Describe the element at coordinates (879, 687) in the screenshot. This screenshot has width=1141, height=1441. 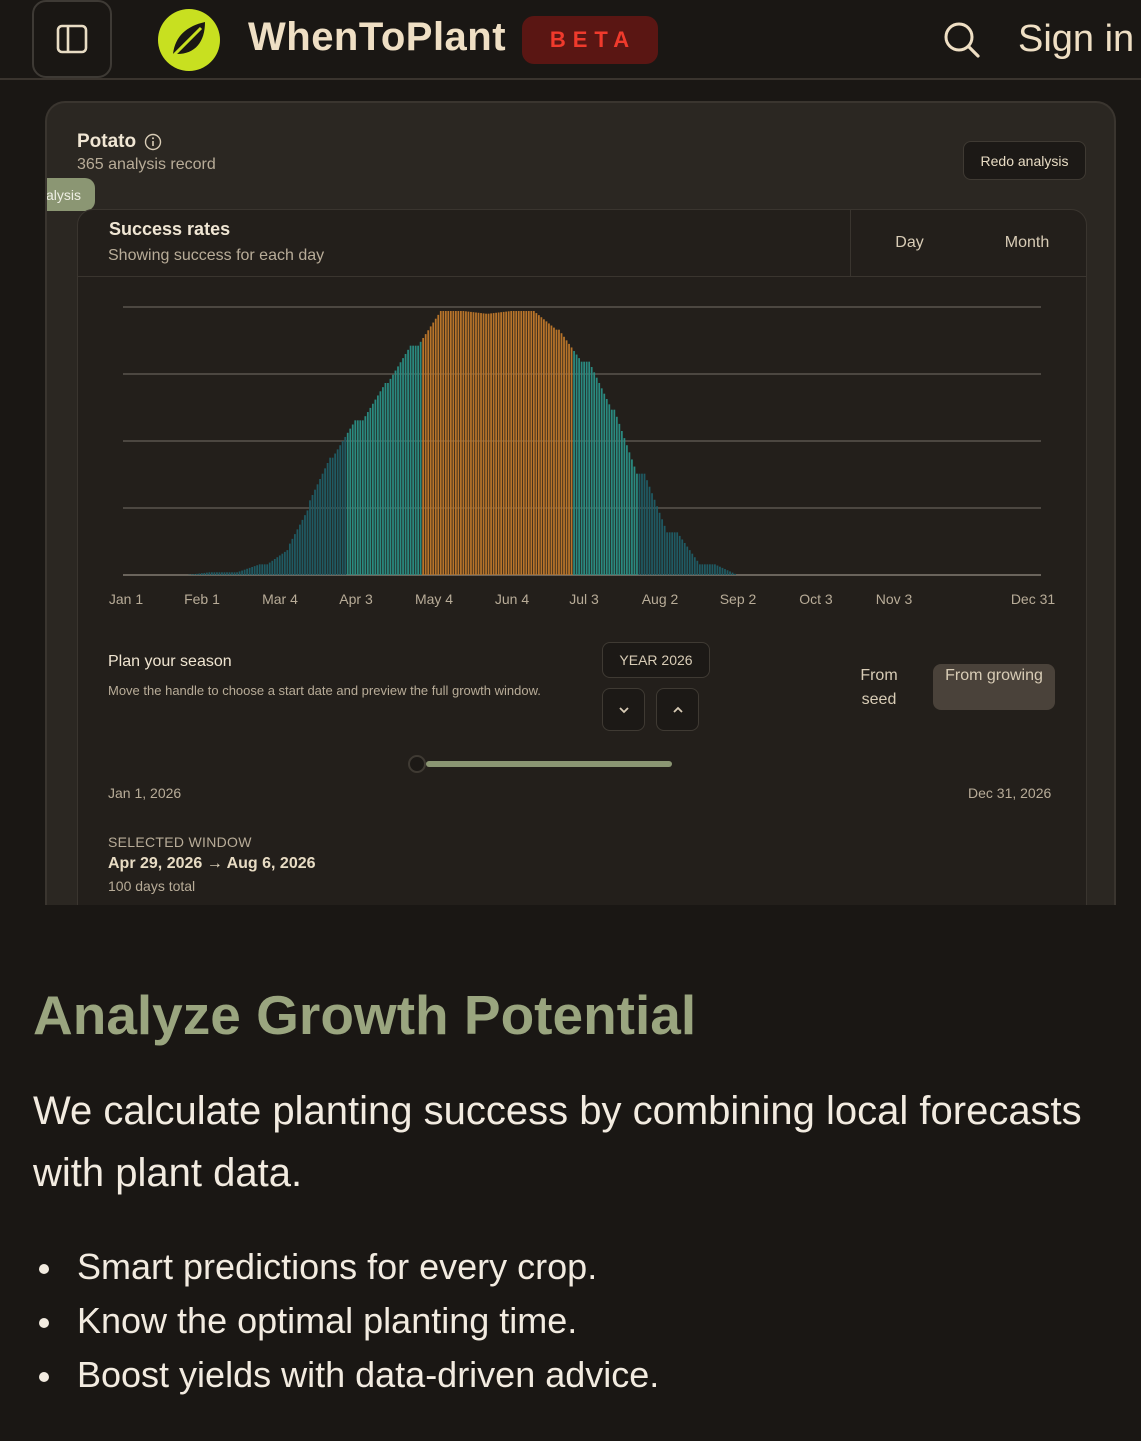
I see `from-seed-toggle: From seed` at that location.